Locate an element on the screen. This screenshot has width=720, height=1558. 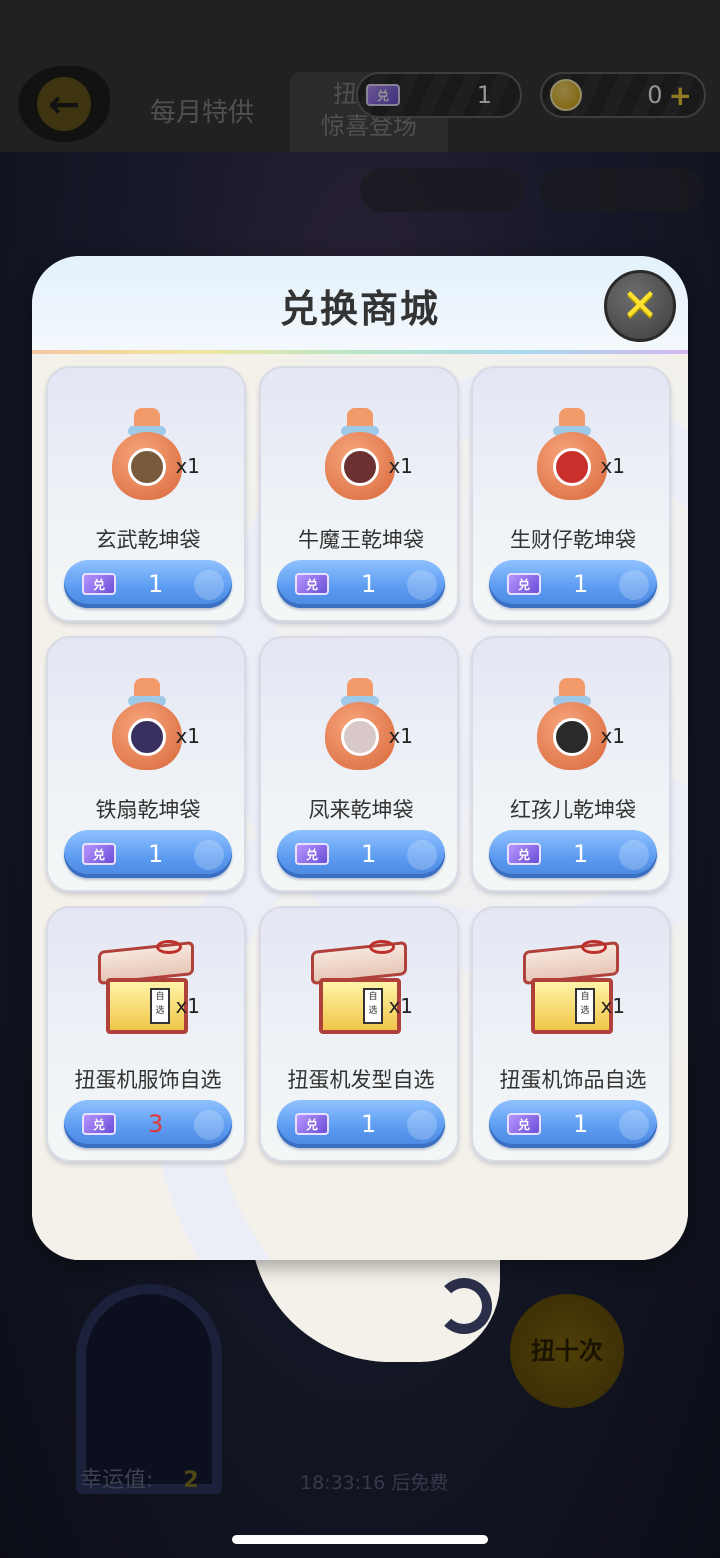
item-name: 铁扇乾坤袋 is located at coordinates (148, 810).